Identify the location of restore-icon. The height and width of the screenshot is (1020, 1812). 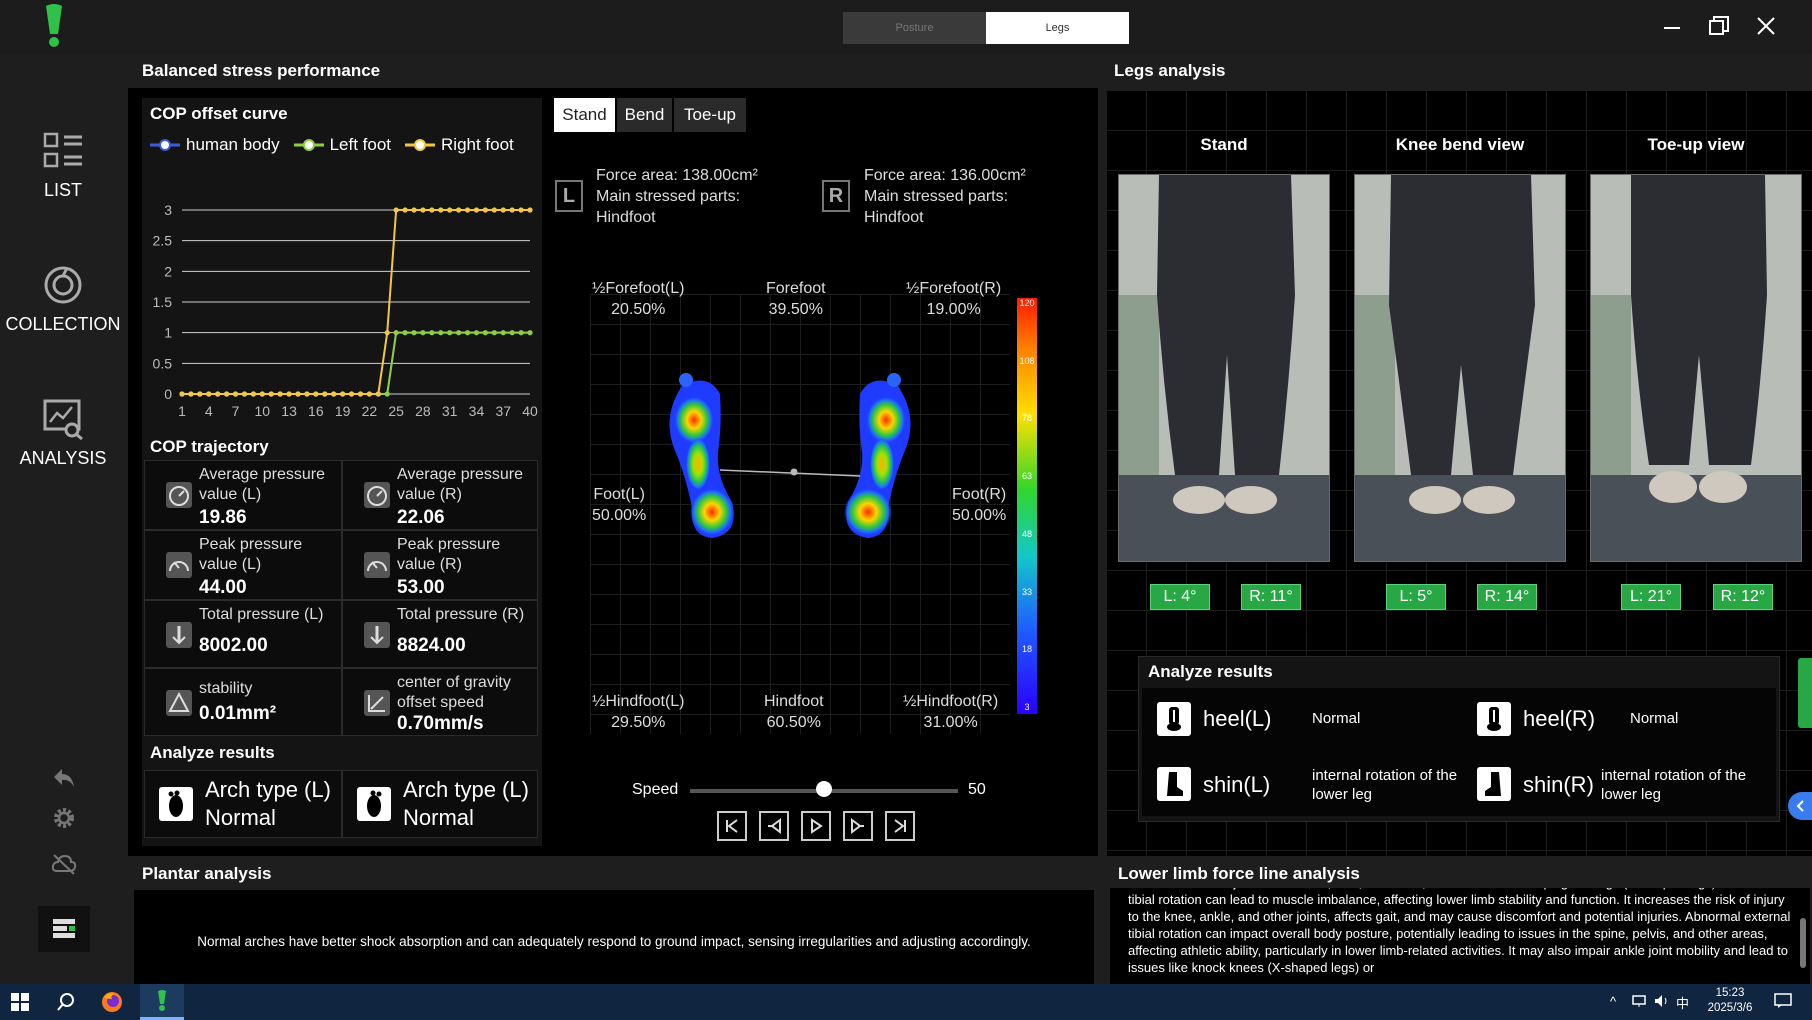
(1719, 25).